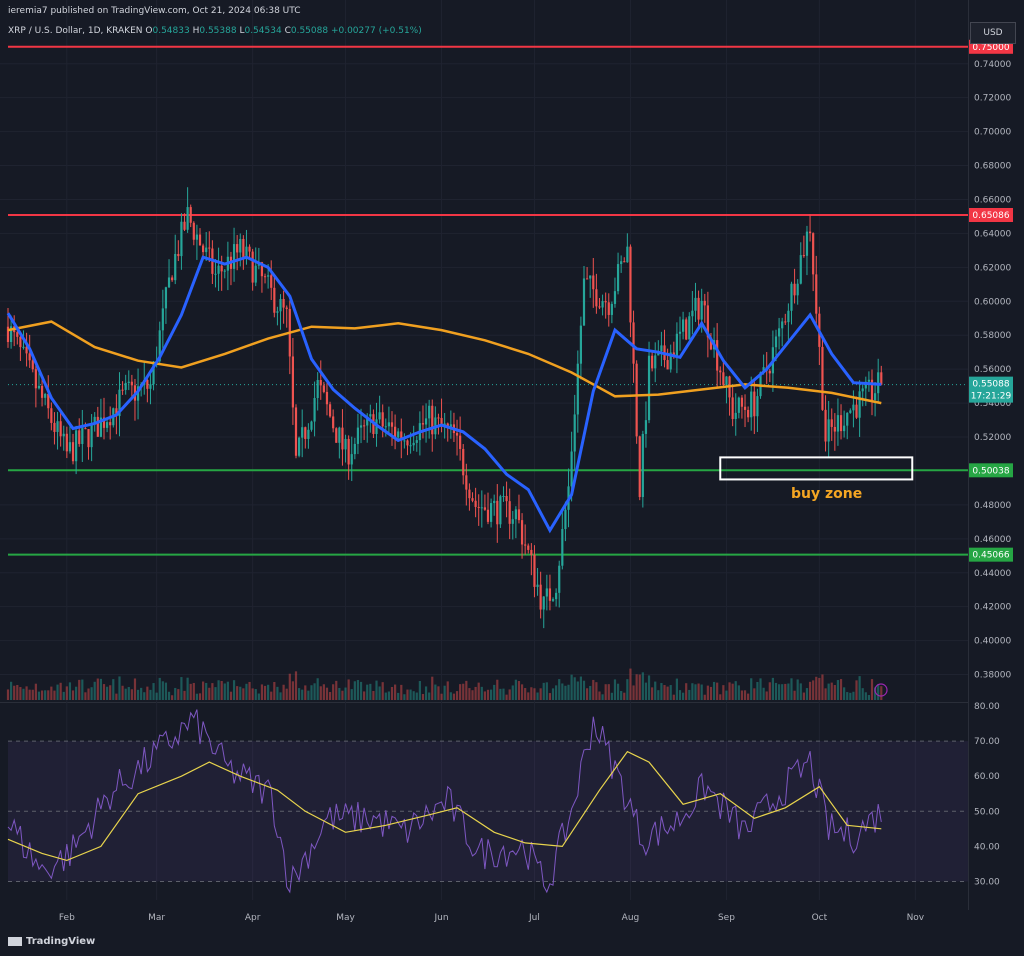  Describe the element at coordinates (534, 918) in the screenshot. I see `time-tick-label: Jul` at that location.